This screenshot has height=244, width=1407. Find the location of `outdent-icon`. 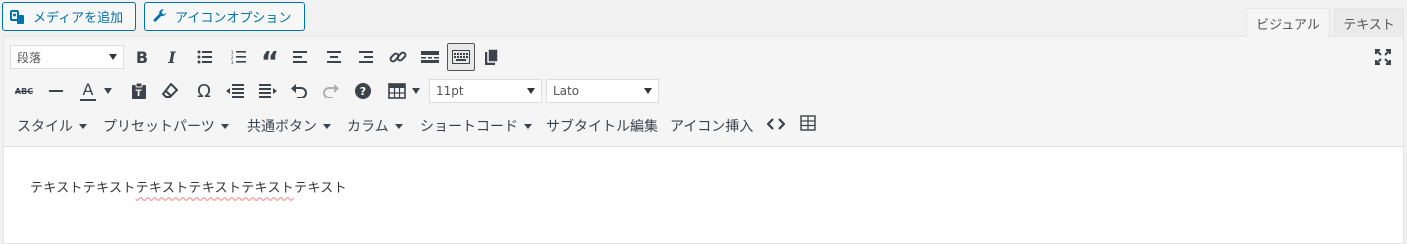

outdent-icon is located at coordinates (235, 91).